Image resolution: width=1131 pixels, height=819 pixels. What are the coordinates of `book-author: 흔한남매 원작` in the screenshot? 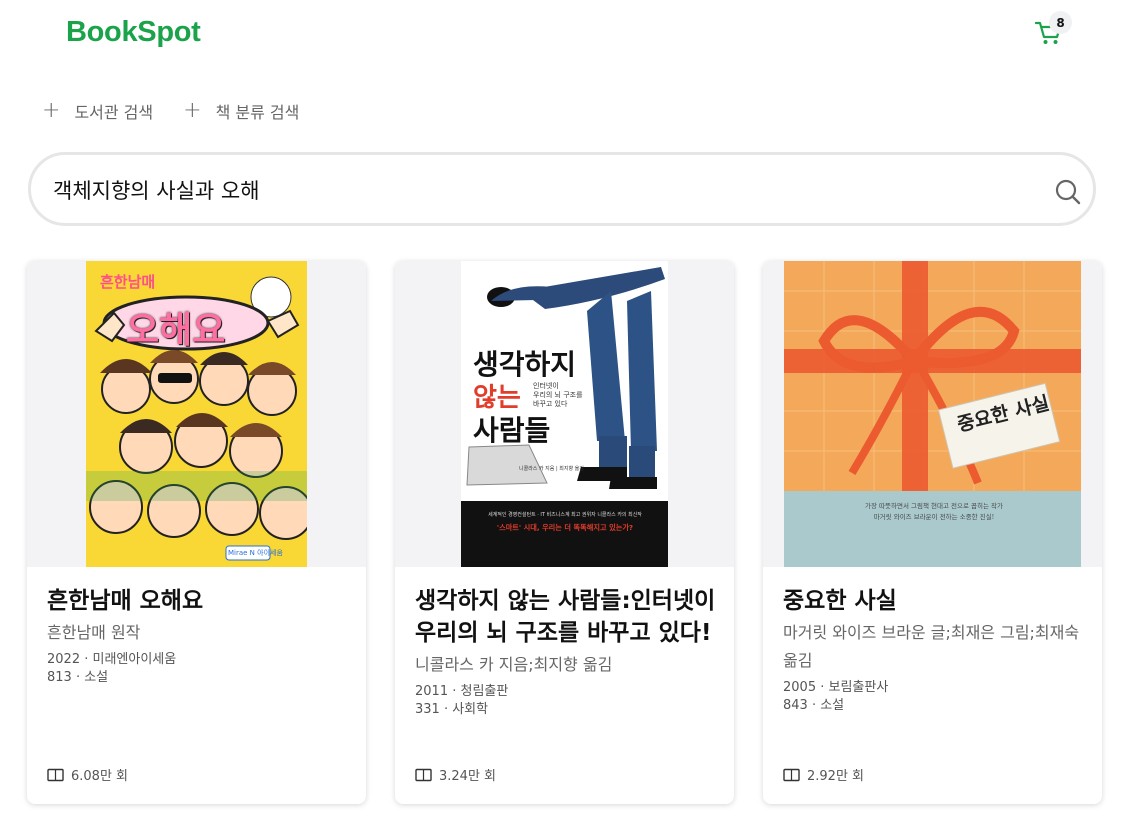 It's located at (94, 632).